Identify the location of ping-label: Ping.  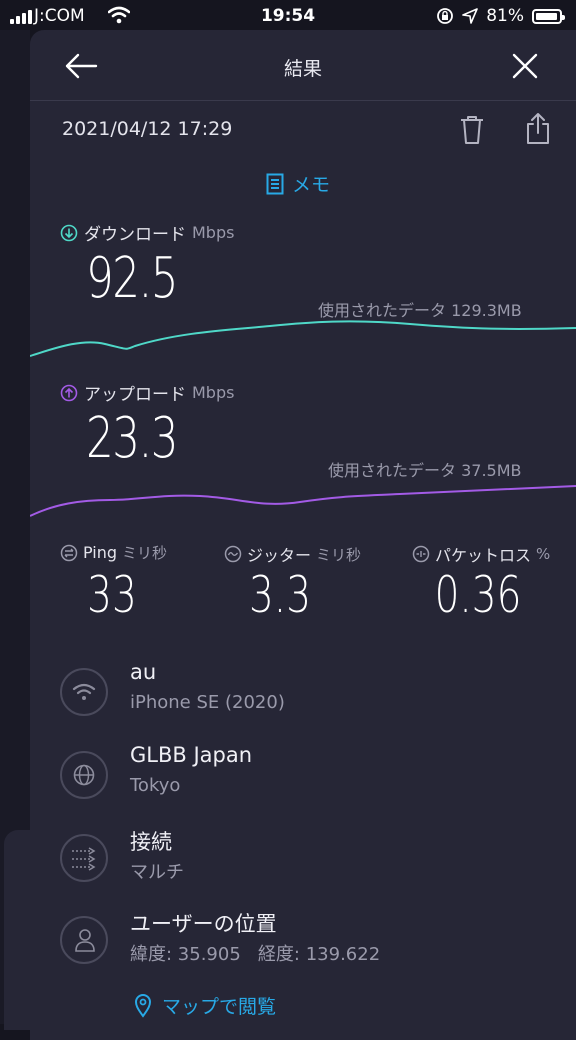
(100, 552).